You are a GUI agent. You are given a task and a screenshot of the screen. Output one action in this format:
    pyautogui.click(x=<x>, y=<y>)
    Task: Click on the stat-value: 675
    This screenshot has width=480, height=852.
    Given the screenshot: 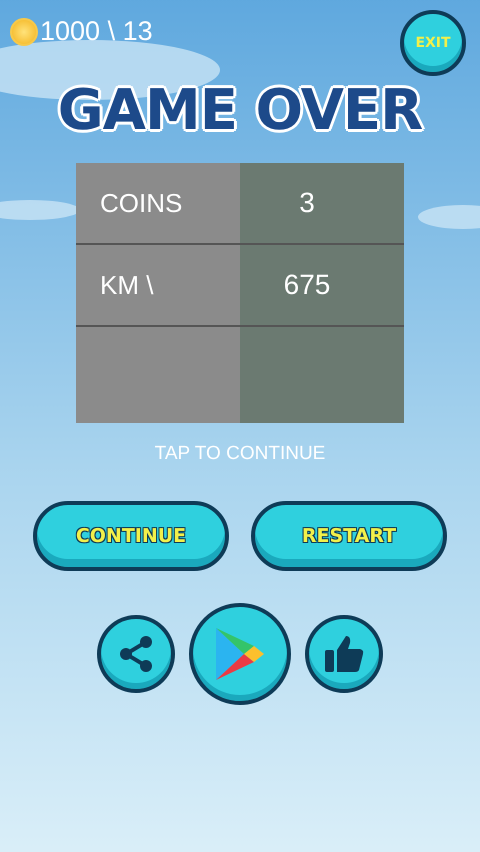 What is the action you would take?
    pyautogui.click(x=307, y=285)
    